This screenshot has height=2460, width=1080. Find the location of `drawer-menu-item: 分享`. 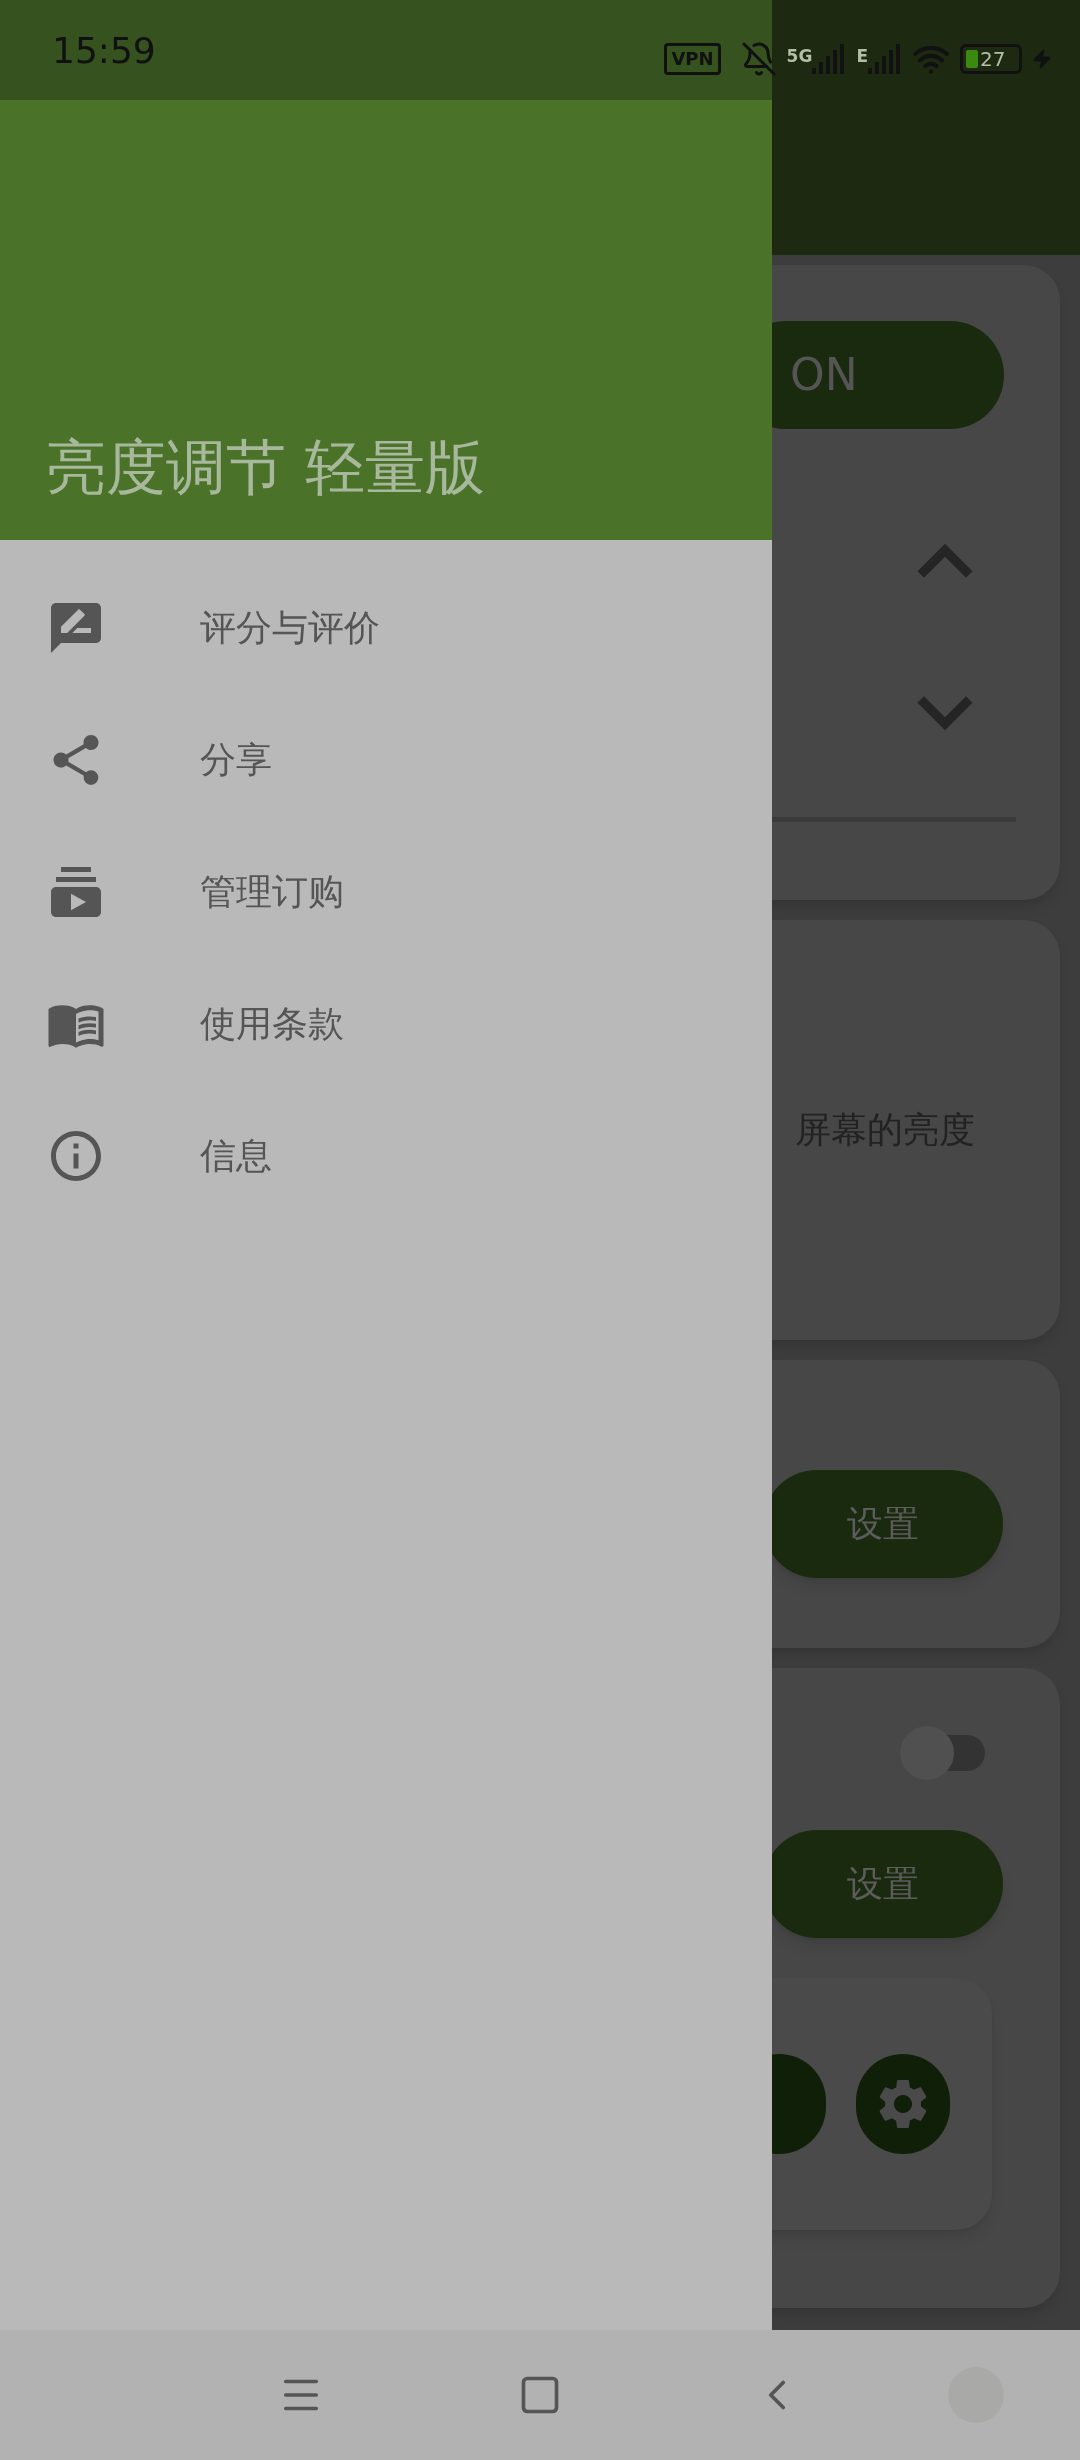

drawer-menu-item: 分享 is located at coordinates (386, 760).